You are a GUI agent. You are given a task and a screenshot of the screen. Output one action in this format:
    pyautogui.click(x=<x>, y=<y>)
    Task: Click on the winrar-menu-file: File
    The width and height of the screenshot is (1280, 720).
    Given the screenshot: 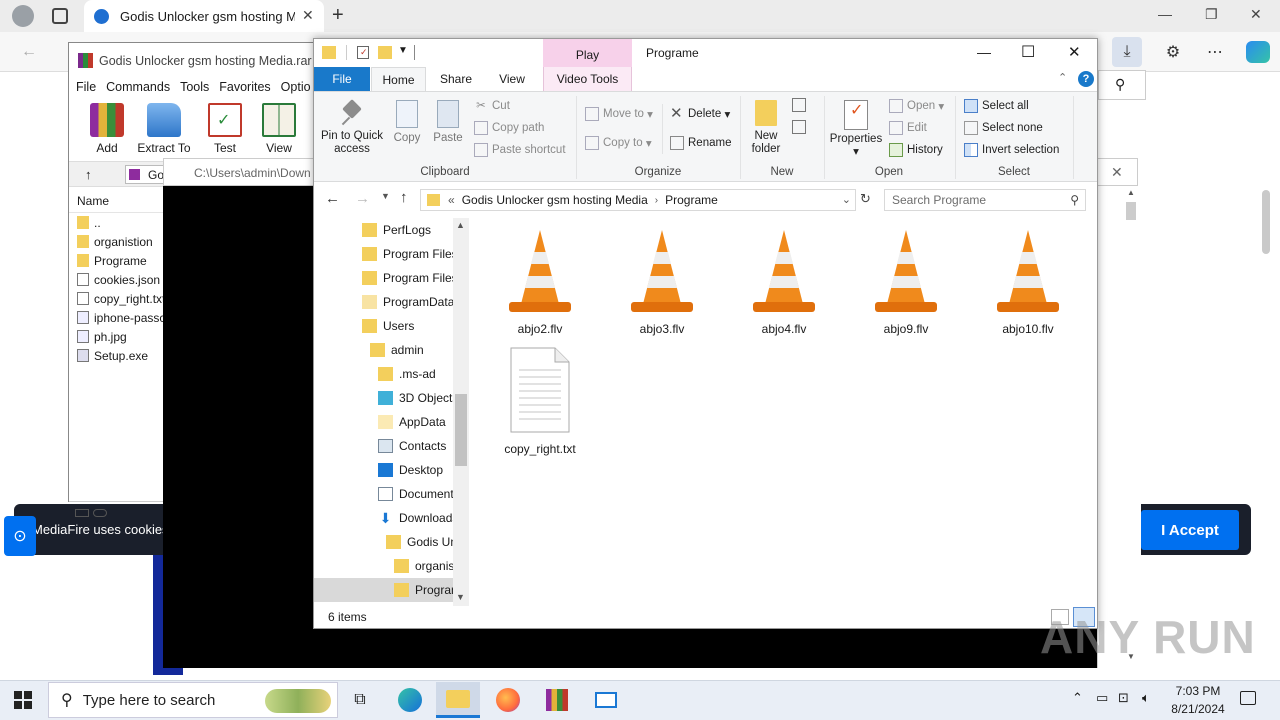 What is the action you would take?
    pyautogui.click(x=85, y=87)
    